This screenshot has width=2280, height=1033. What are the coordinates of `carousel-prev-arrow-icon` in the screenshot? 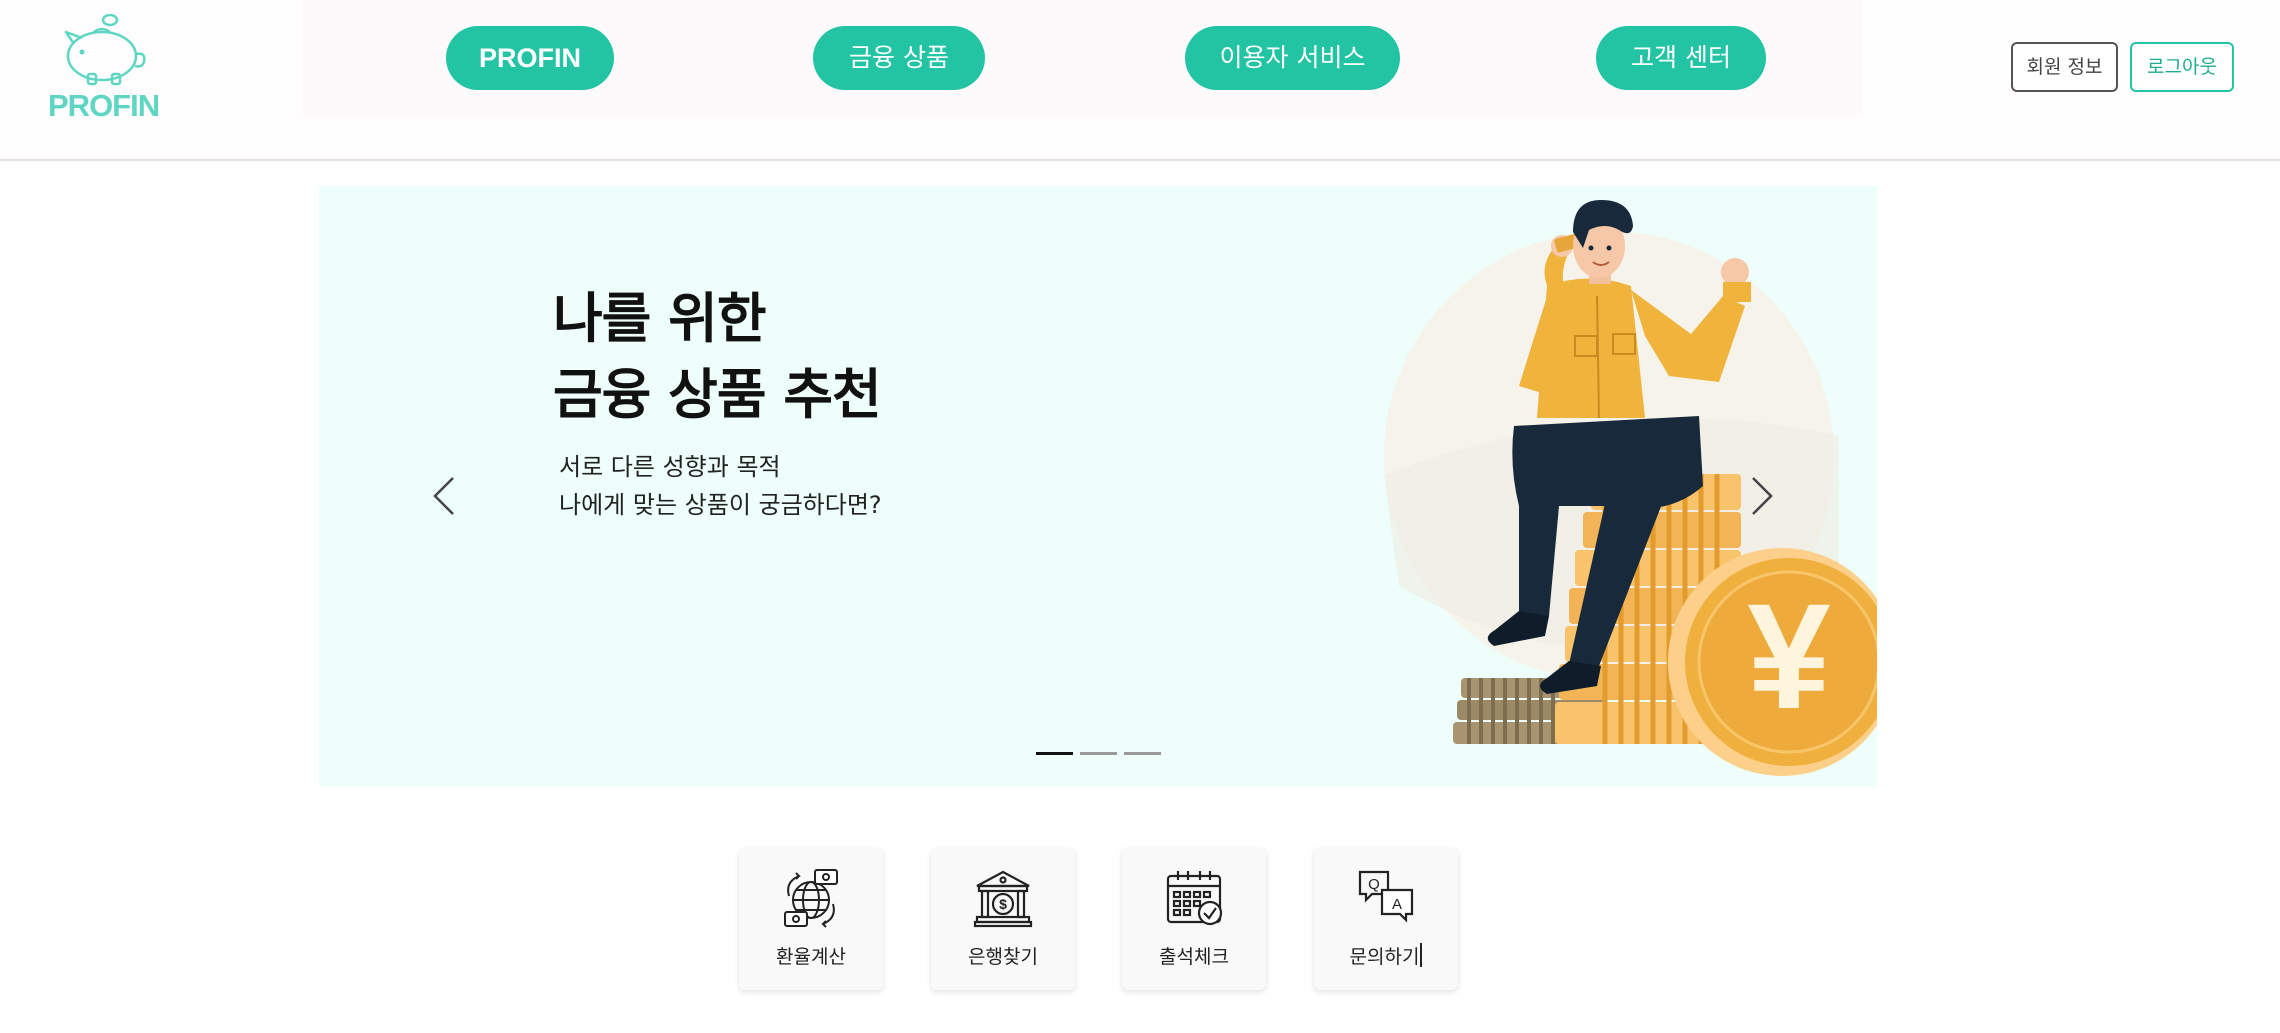 It's located at (445, 496).